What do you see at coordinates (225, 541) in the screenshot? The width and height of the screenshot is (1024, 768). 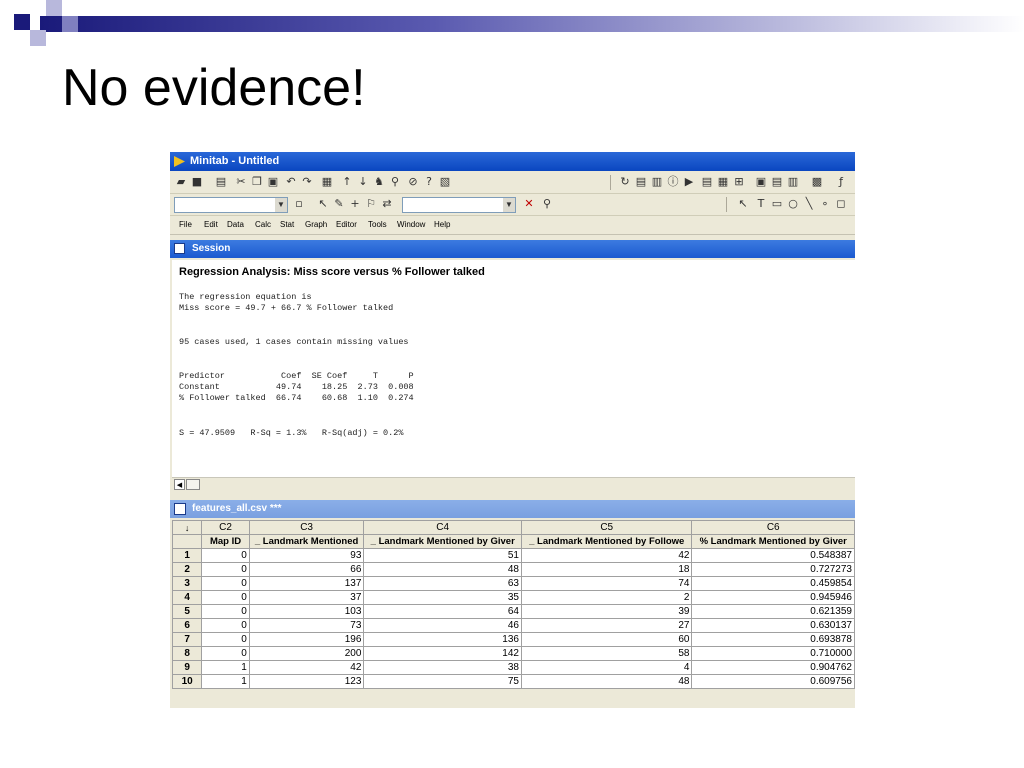 I see `column-name-cell: Map ID` at bounding box center [225, 541].